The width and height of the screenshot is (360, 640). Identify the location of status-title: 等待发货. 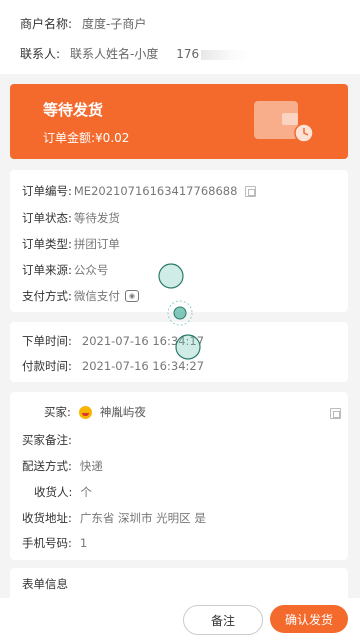
(73, 110).